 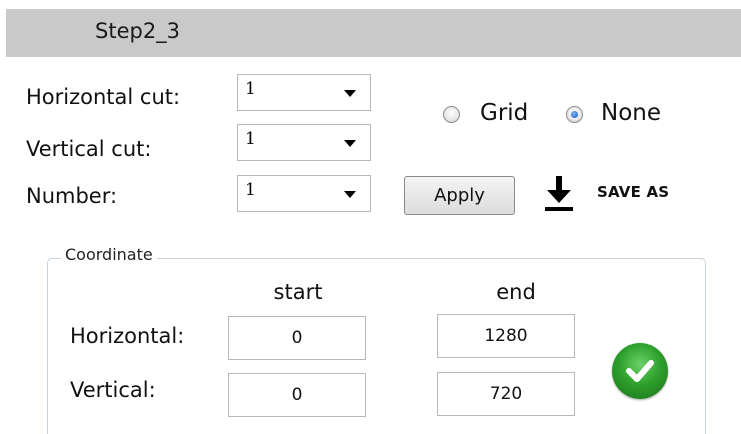 I want to click on page-title: Step2_3, so click(x=138, y=31).